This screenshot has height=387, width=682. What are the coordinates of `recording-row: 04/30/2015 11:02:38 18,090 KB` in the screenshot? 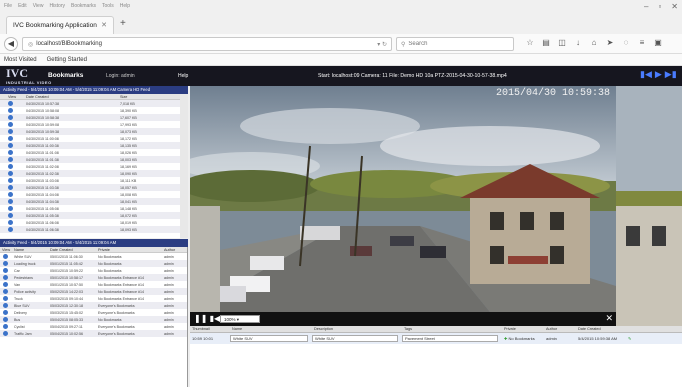 It's located at (93, 173).